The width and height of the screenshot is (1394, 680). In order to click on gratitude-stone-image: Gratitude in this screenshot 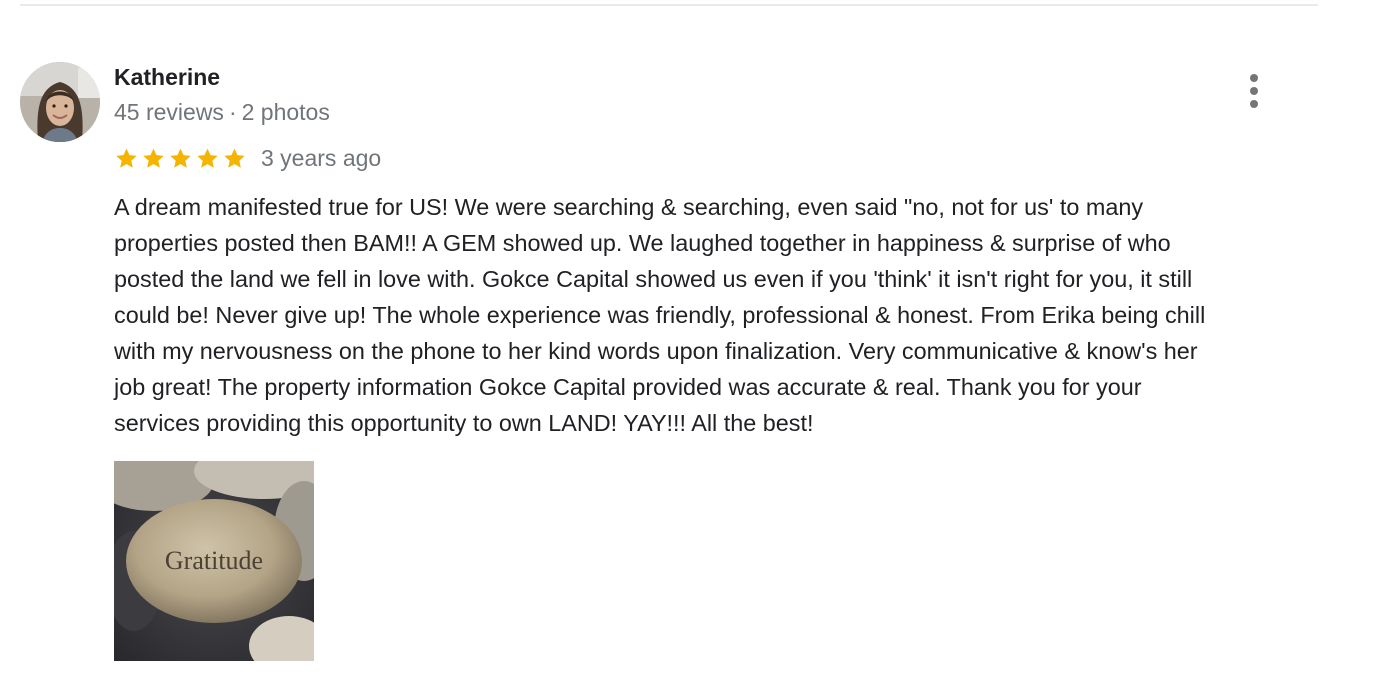, I will do `click(214, 561)`.